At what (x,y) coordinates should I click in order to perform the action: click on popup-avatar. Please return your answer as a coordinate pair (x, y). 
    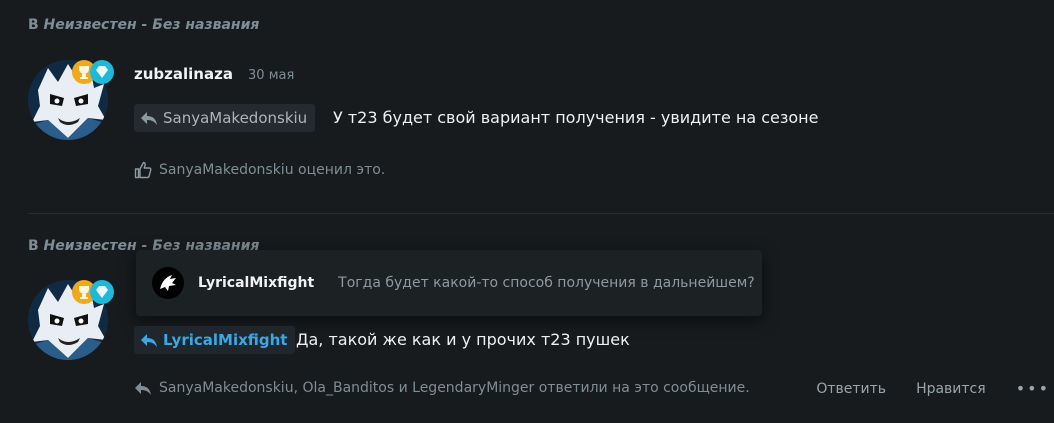
    Looking at the image, I should click on (168, 283).